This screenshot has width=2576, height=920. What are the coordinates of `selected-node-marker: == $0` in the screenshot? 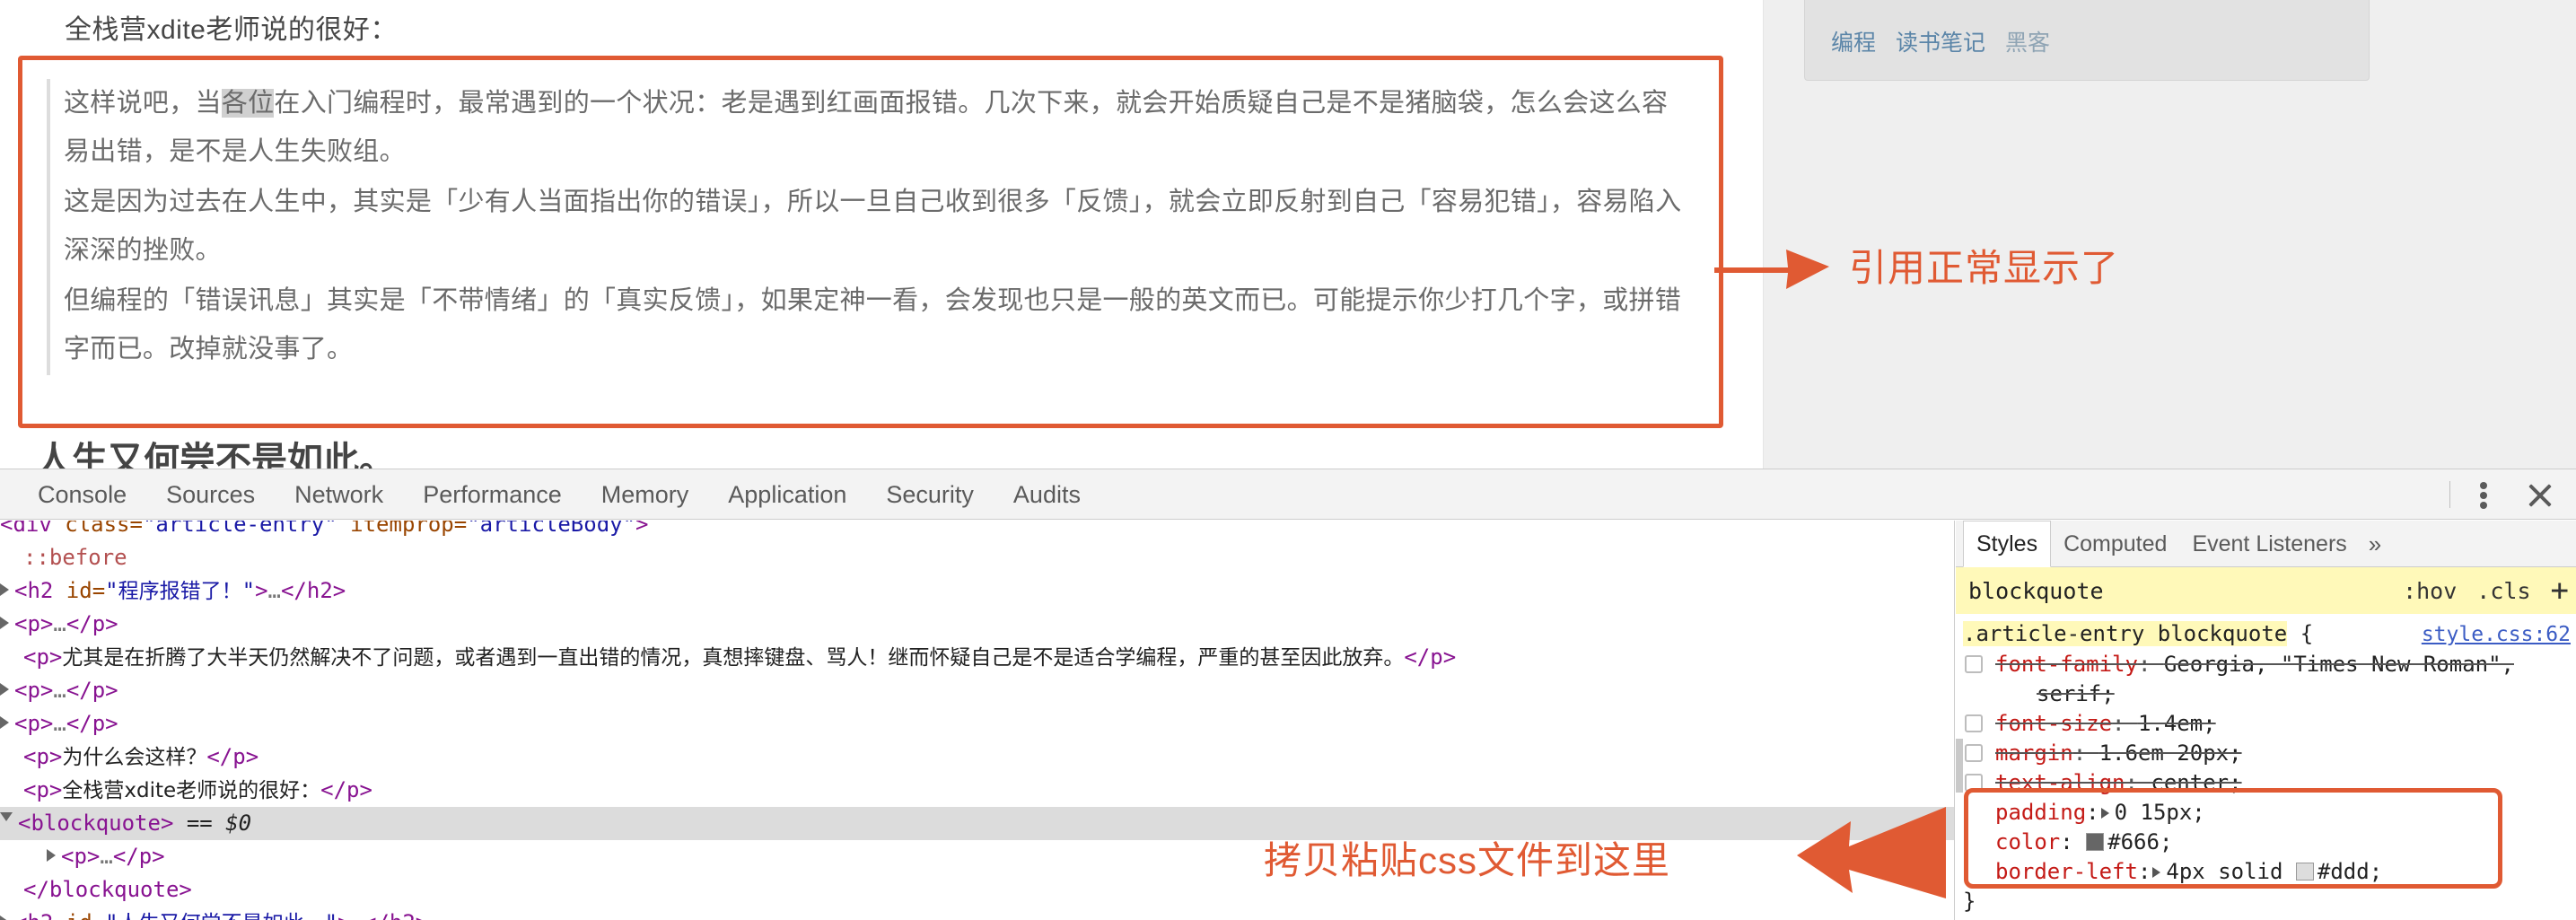 It's located at (219, 823).